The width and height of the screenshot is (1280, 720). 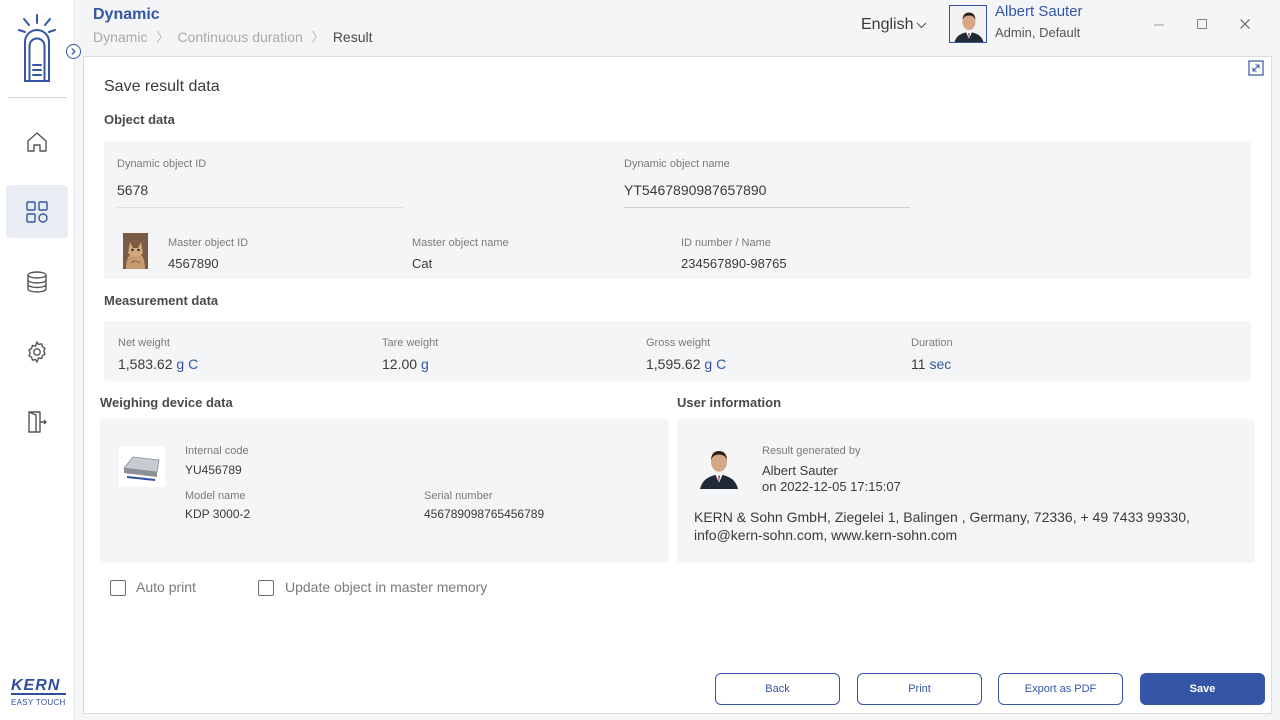 I want to click on dynamic-object-id-label: Dynamic object ID, so click(x=162, y=164).